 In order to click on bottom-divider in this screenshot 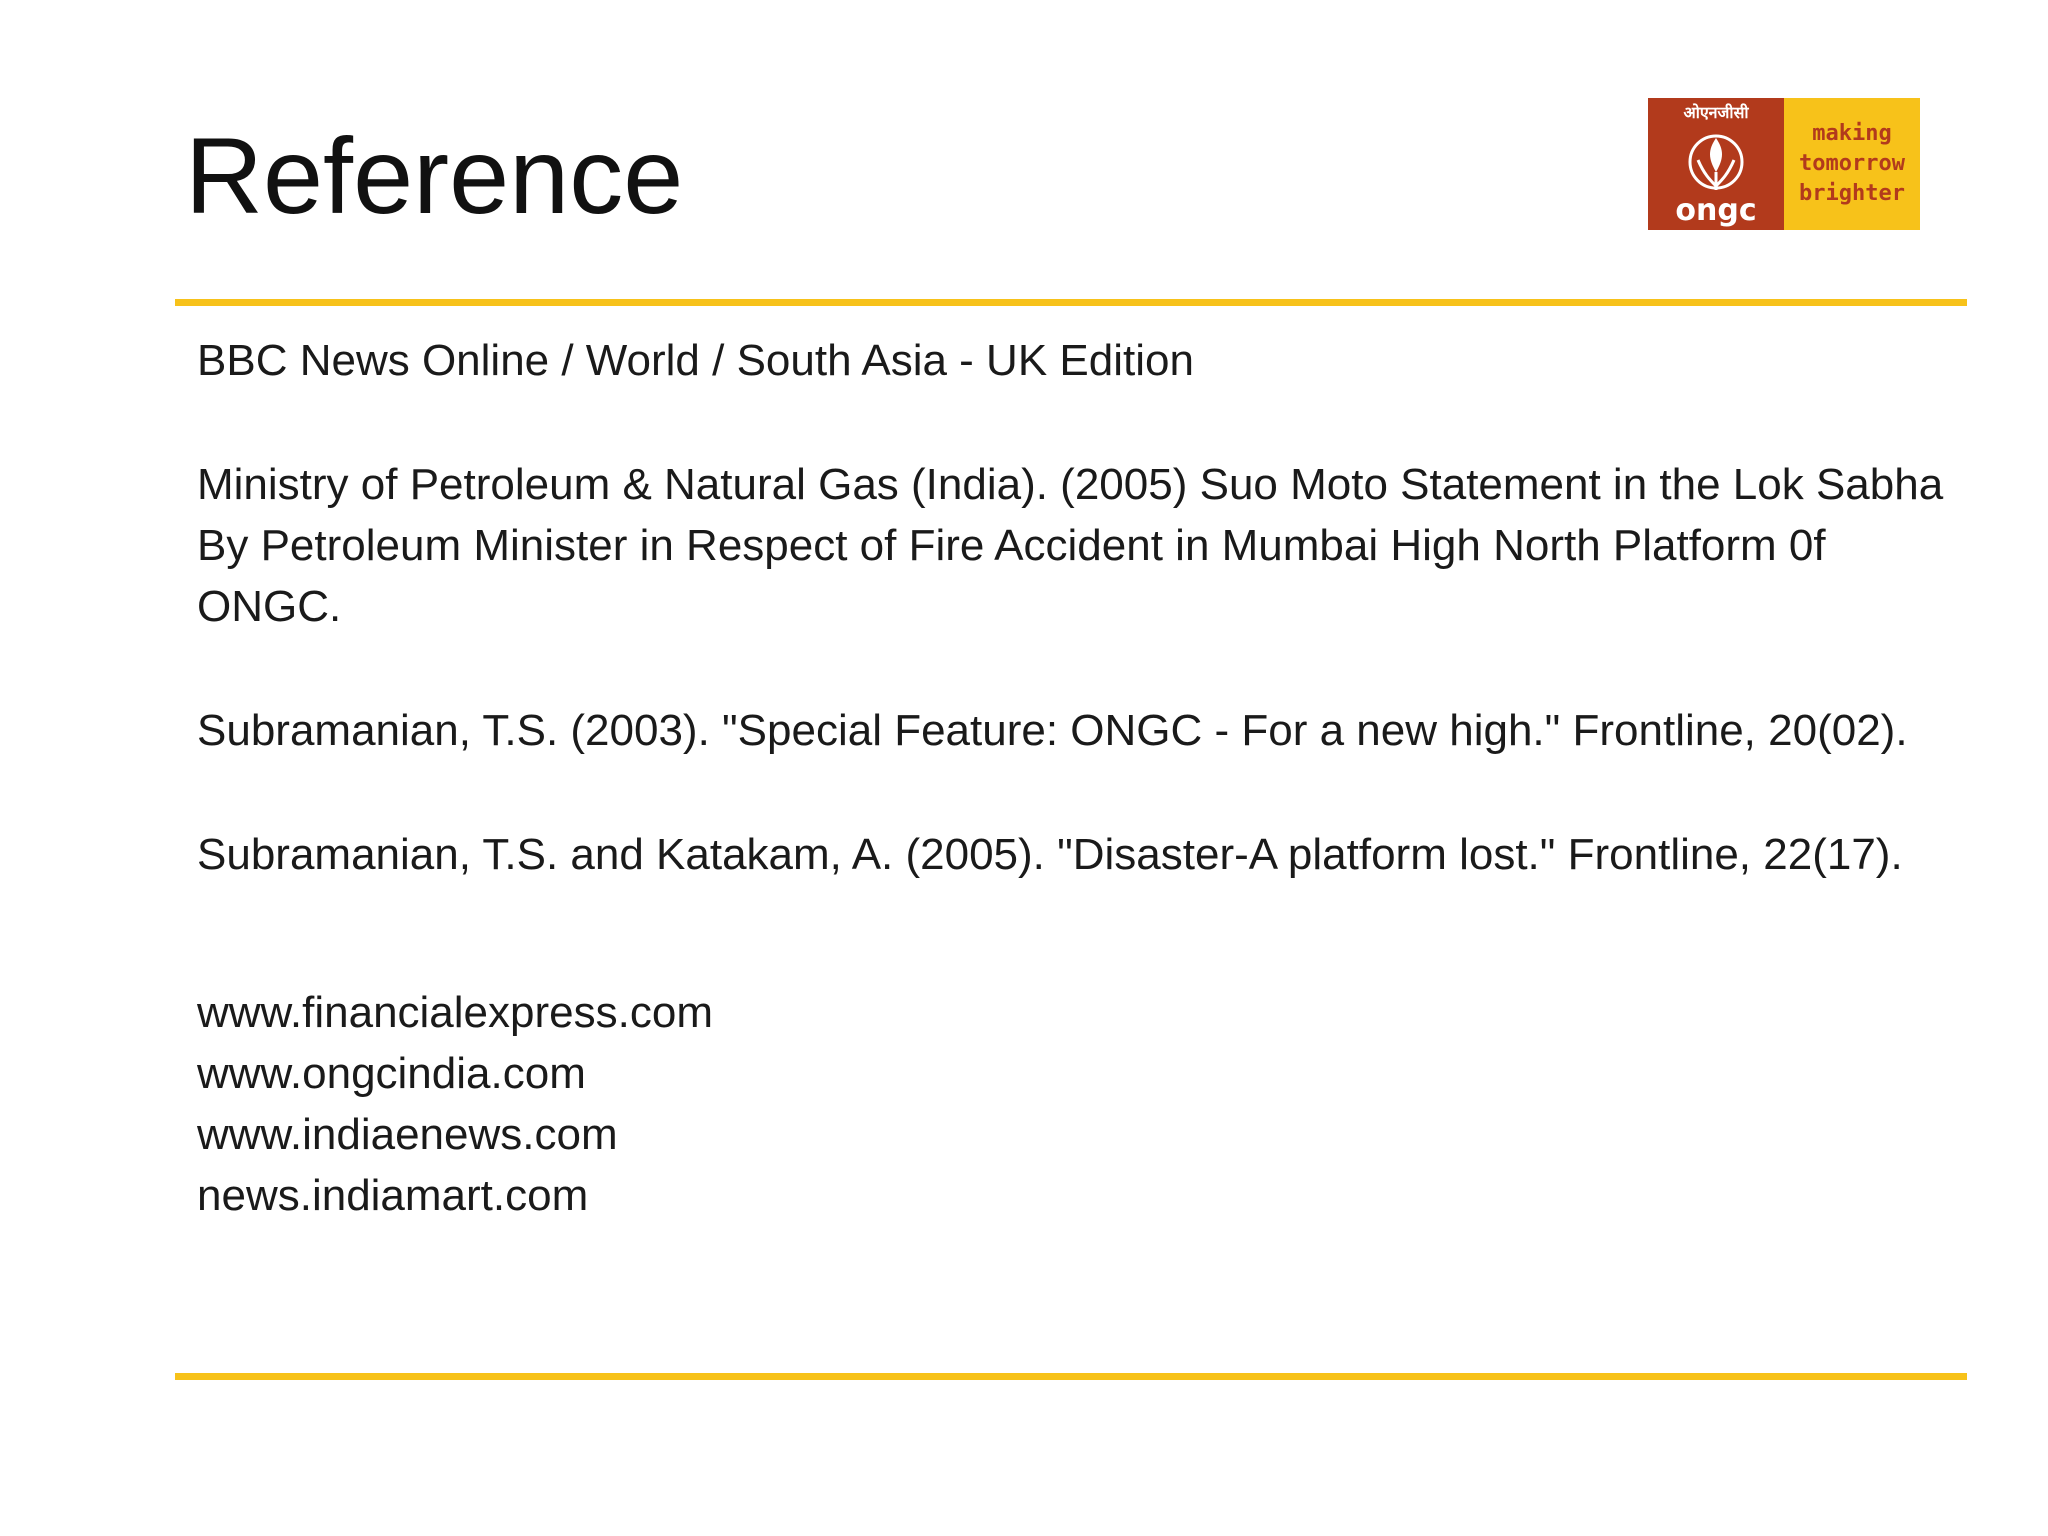, I will do `click(1071, 1376)`.